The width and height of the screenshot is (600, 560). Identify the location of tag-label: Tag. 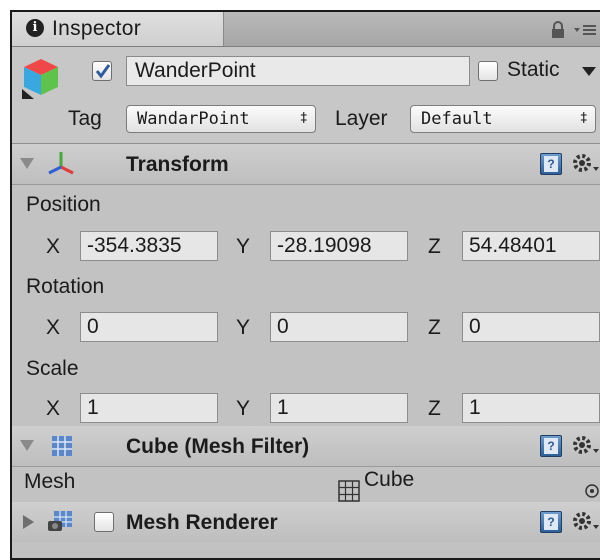
(85, 118).